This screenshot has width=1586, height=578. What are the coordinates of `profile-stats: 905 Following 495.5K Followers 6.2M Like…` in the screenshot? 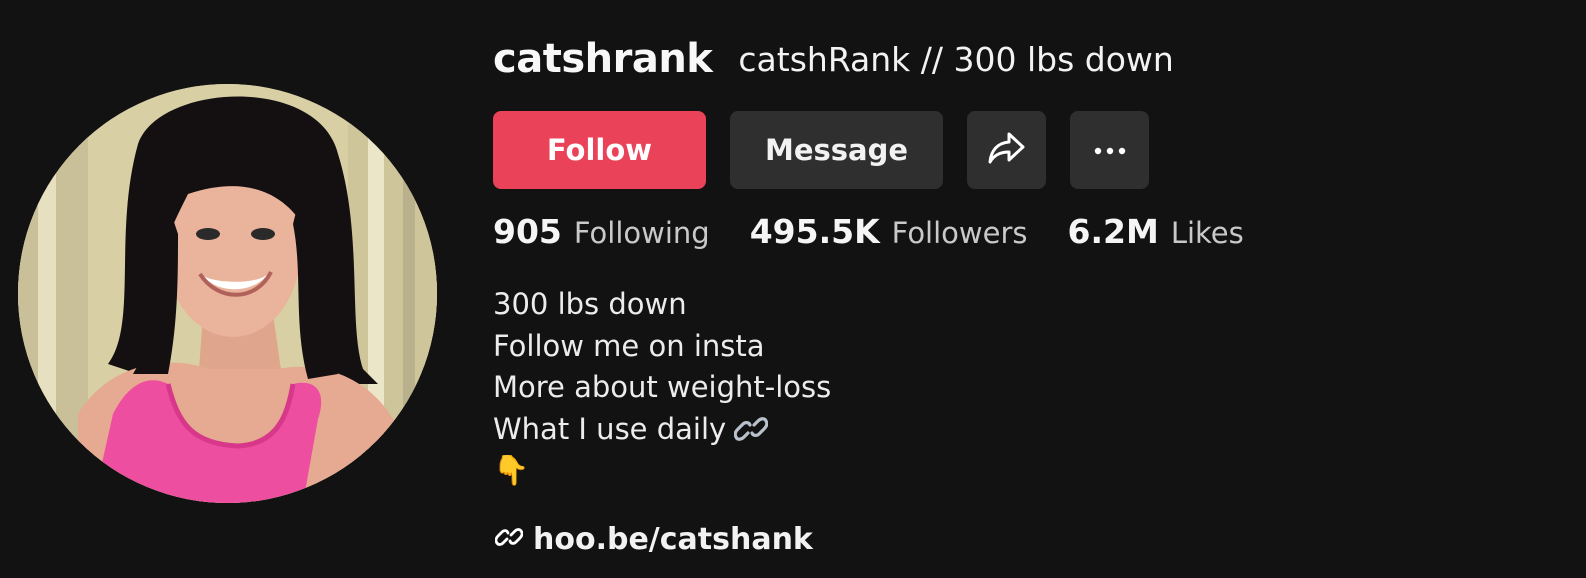 It's located at (888, 231).